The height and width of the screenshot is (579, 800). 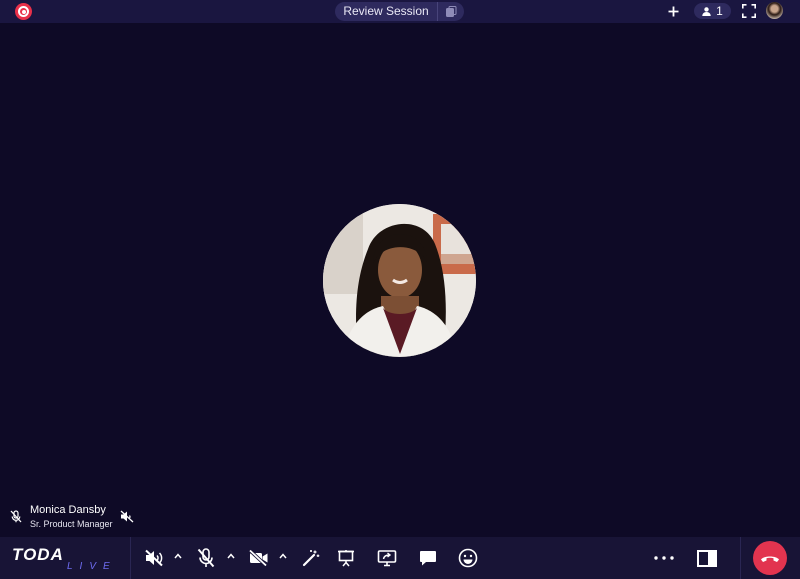 I want to click on speaker-options-button, so click(x=178, y=556).